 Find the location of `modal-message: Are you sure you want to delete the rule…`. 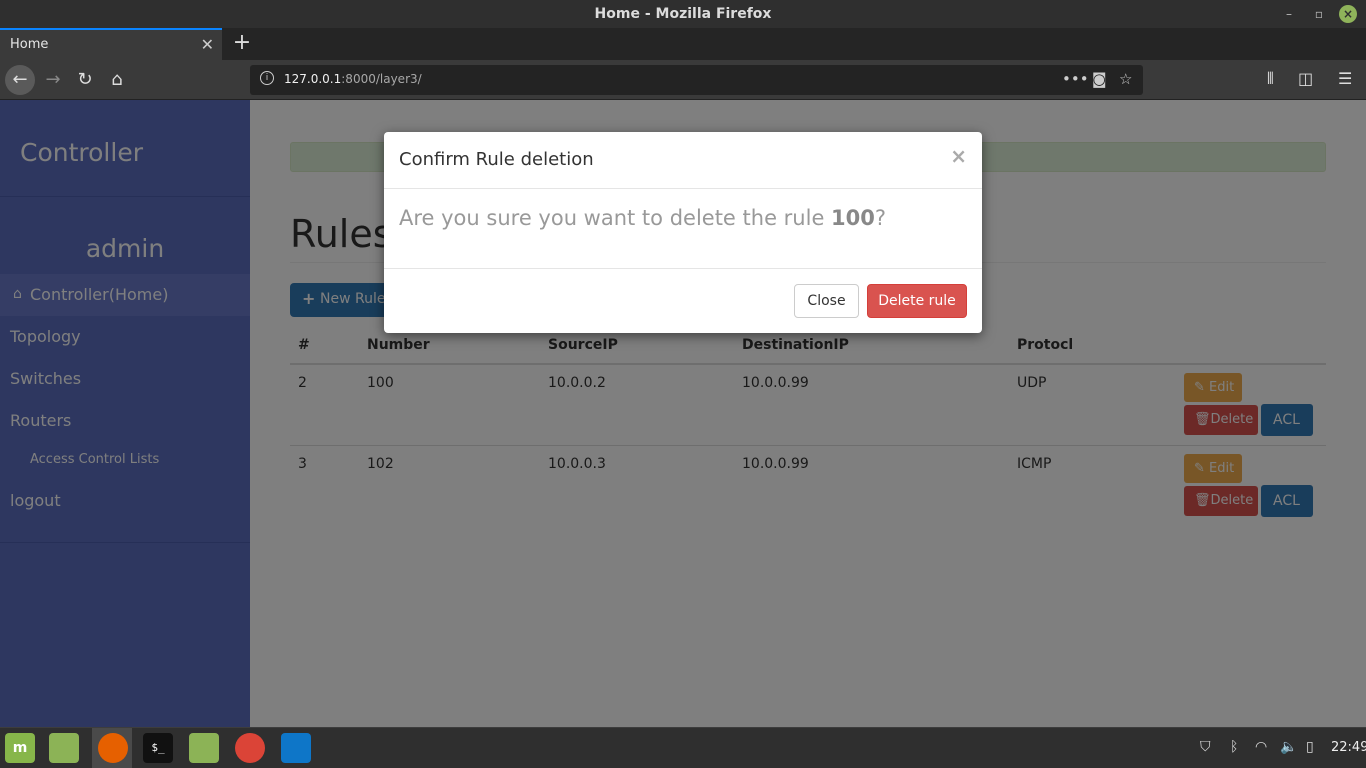

modal-message: Are you sure you want to delete the rule… is located at coordinates (643, 218).